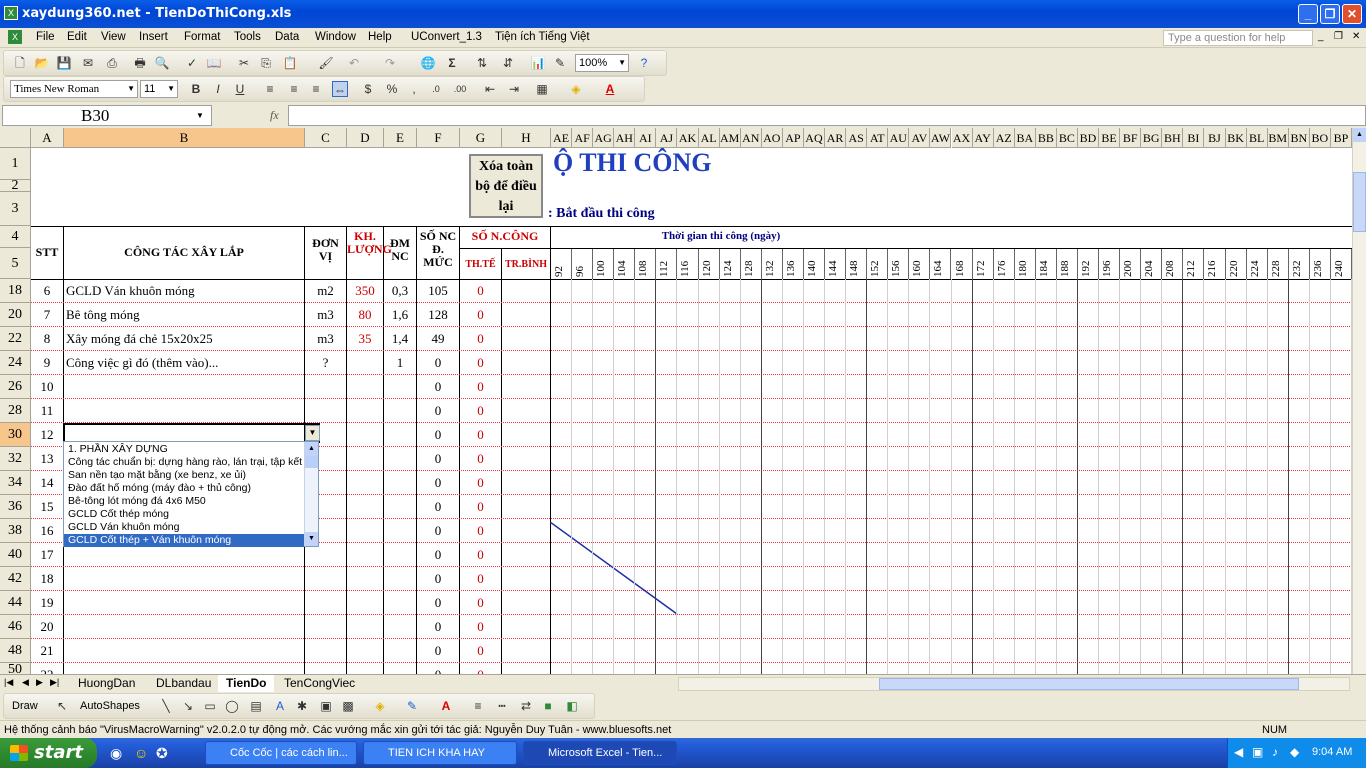  Describe the element at coordinates (368, 89) in the screenshot. I see `currency-icon: $` at that location.